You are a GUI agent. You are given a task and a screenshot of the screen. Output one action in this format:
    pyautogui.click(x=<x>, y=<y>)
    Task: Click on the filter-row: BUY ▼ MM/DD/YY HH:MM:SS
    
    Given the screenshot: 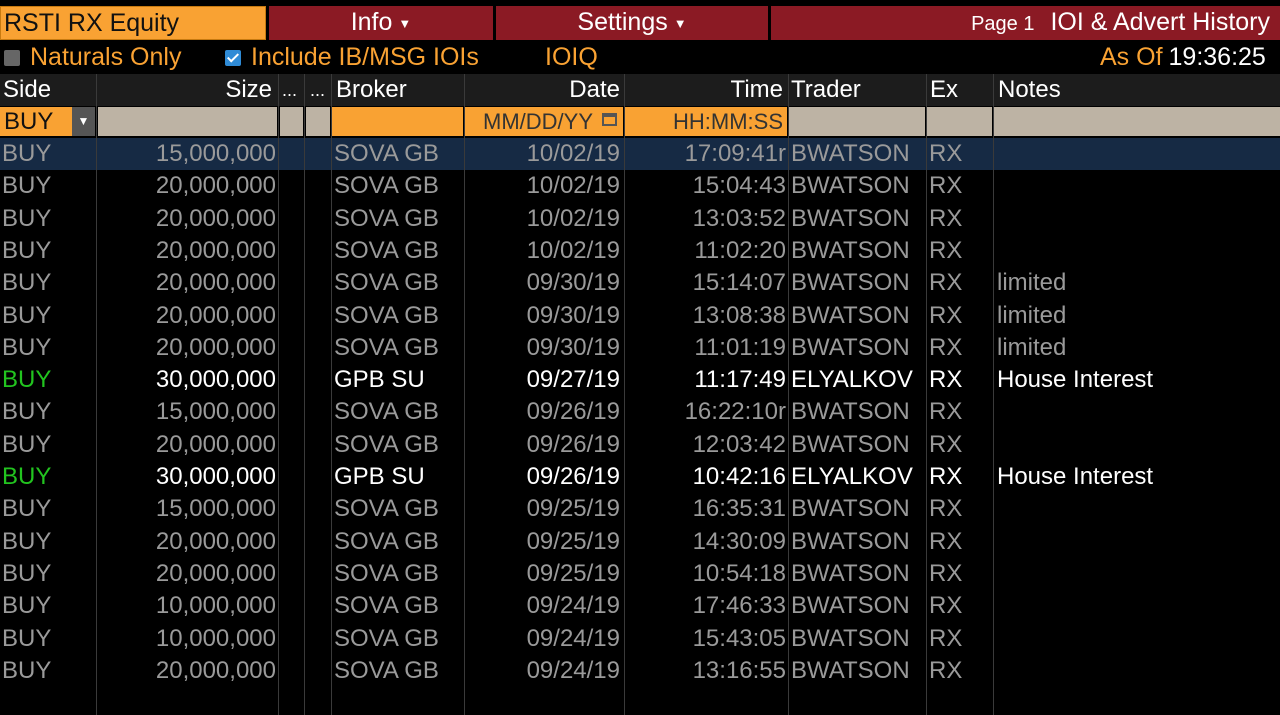 What is the action you would take?
    pyautogui.click(x=640, y=121)
    